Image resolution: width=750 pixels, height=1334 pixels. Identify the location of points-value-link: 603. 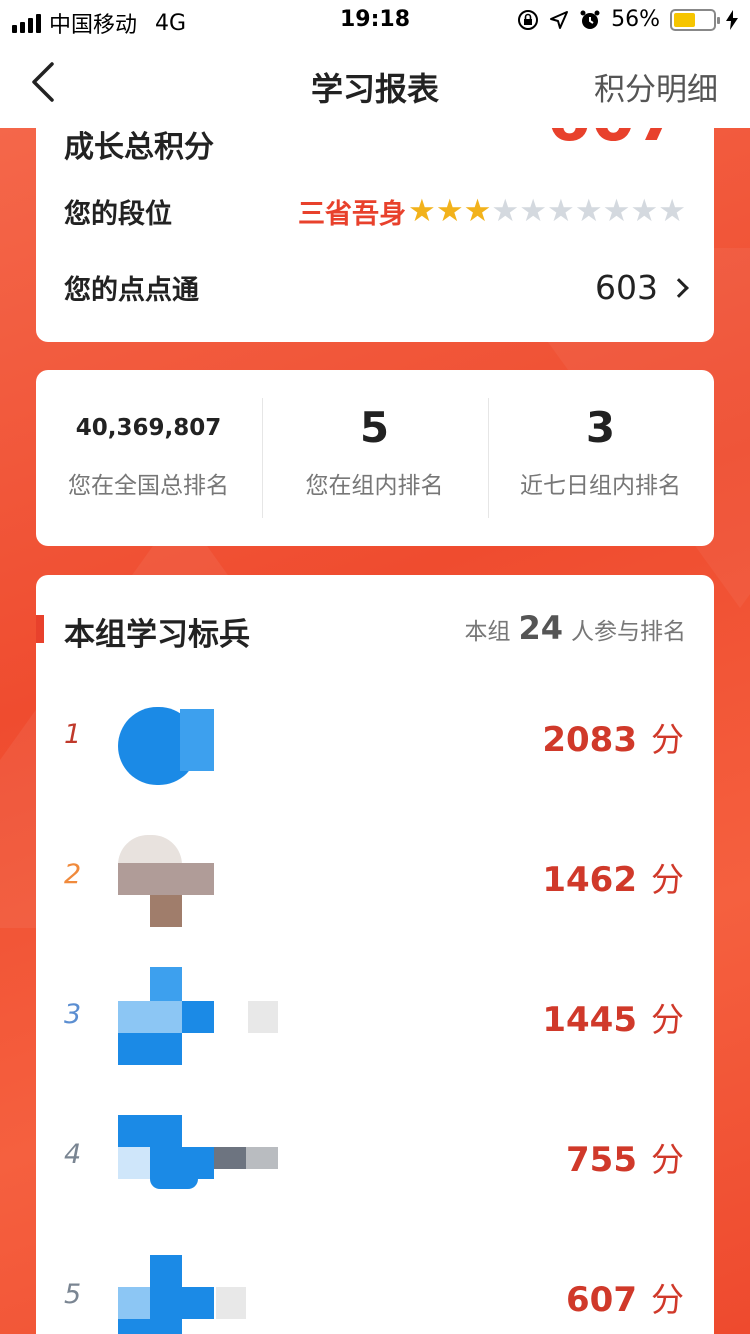
(642, 287).